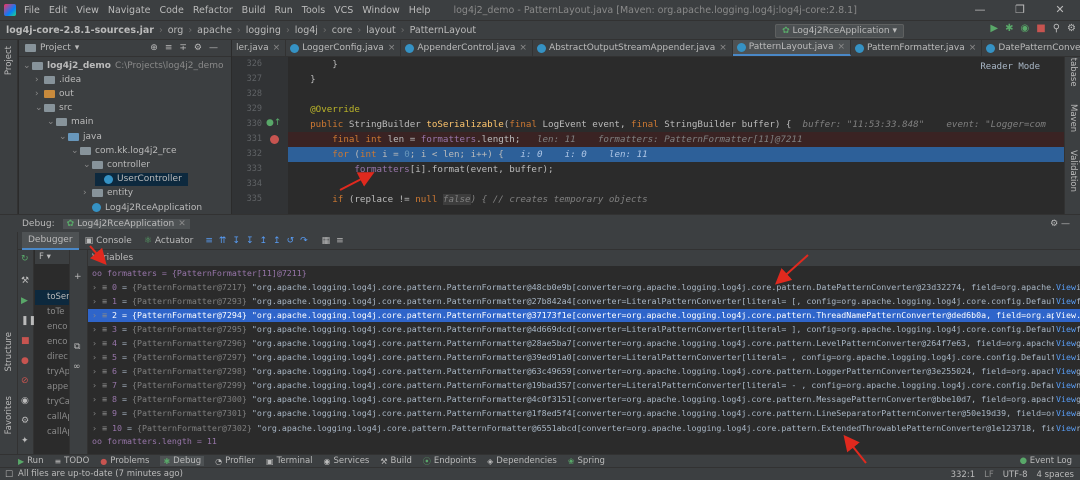 The height and width of the screenshot is (480, 1080). Describe the element at coordinates (77, 48) in the screenshot. I see `chevron-down-icon: ▾` at that location.